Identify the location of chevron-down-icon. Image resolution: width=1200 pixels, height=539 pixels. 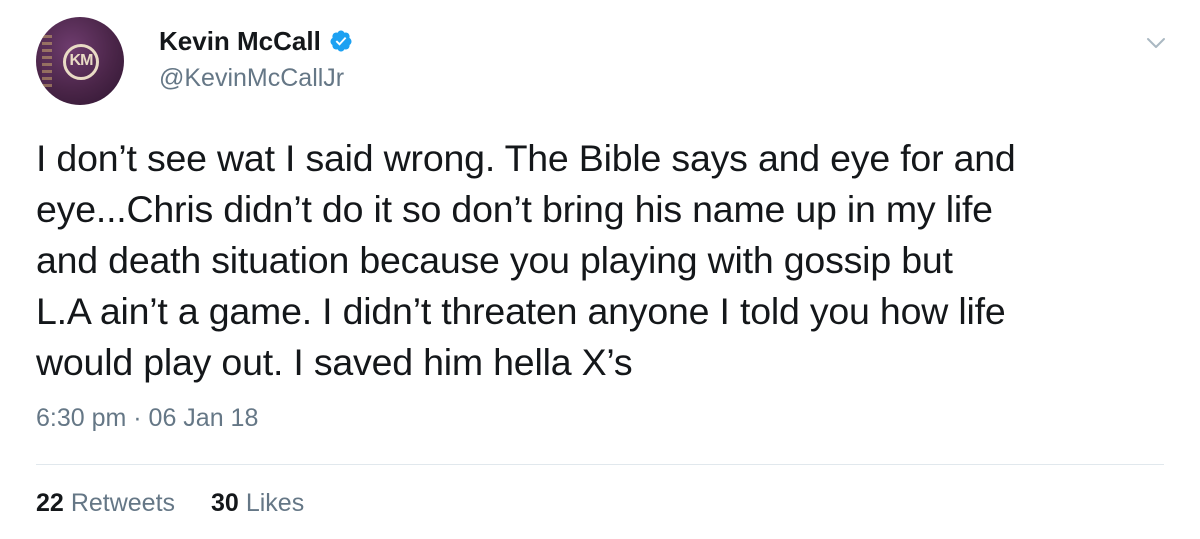
(1156, 43).